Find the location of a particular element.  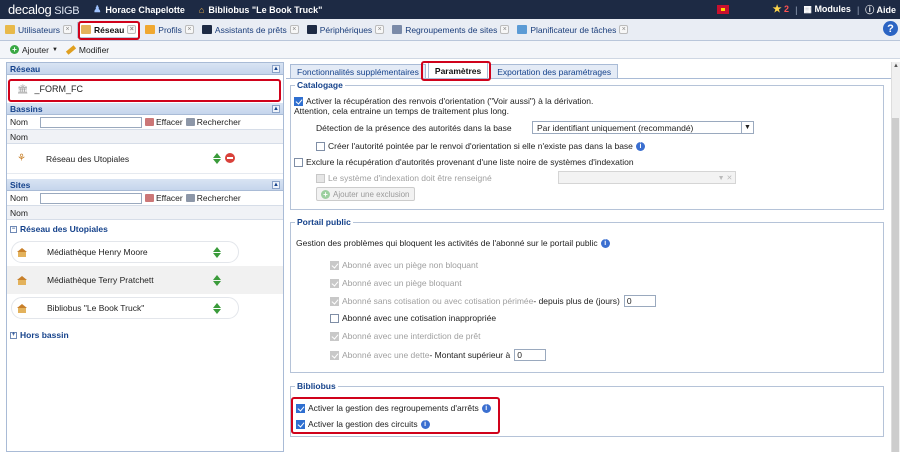

group-hors-bassin: + Hors bassin is located at coordinates (145, 335).